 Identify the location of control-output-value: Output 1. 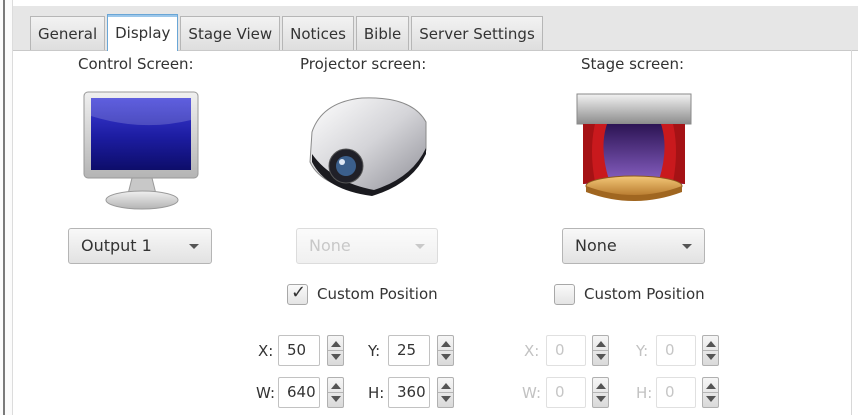
(116, 245).